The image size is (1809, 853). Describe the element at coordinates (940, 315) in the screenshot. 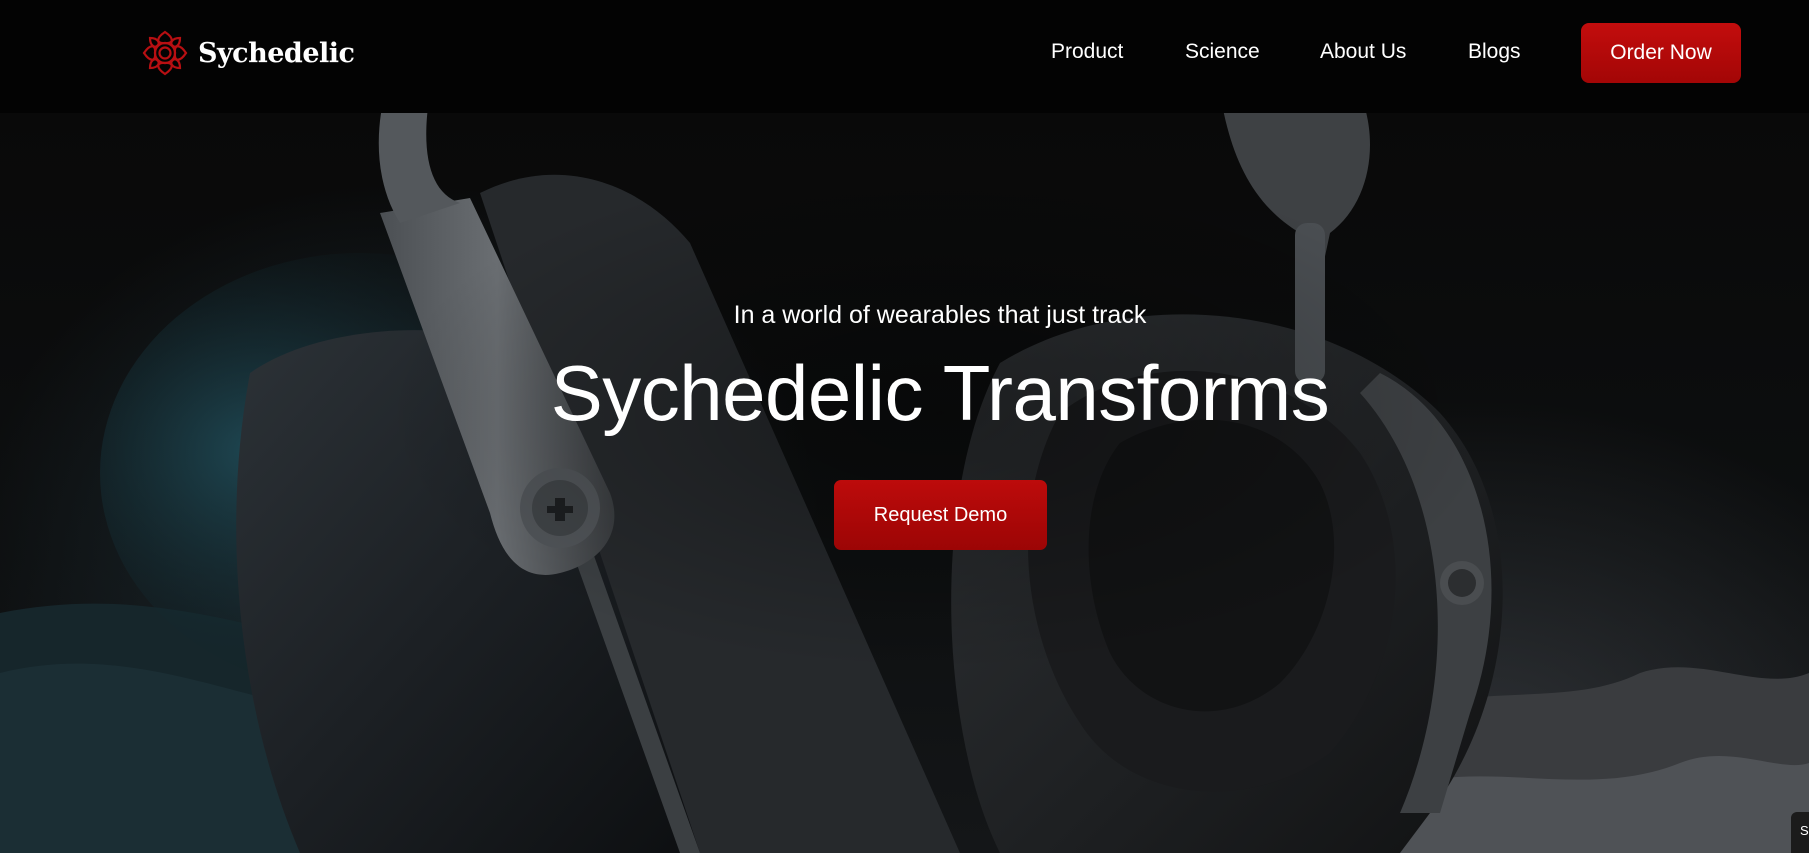

I see `hero-tagline: In a world of wearables that just track` at that location.